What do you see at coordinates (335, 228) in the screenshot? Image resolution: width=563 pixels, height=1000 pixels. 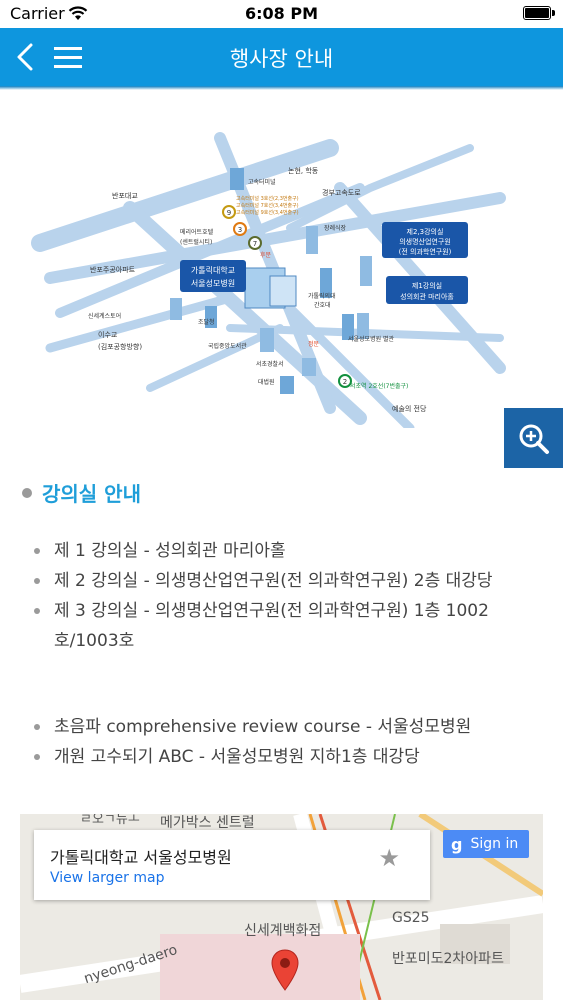 I see `map-label-jangrye: 장례식장` at bounding box center [335, 228].